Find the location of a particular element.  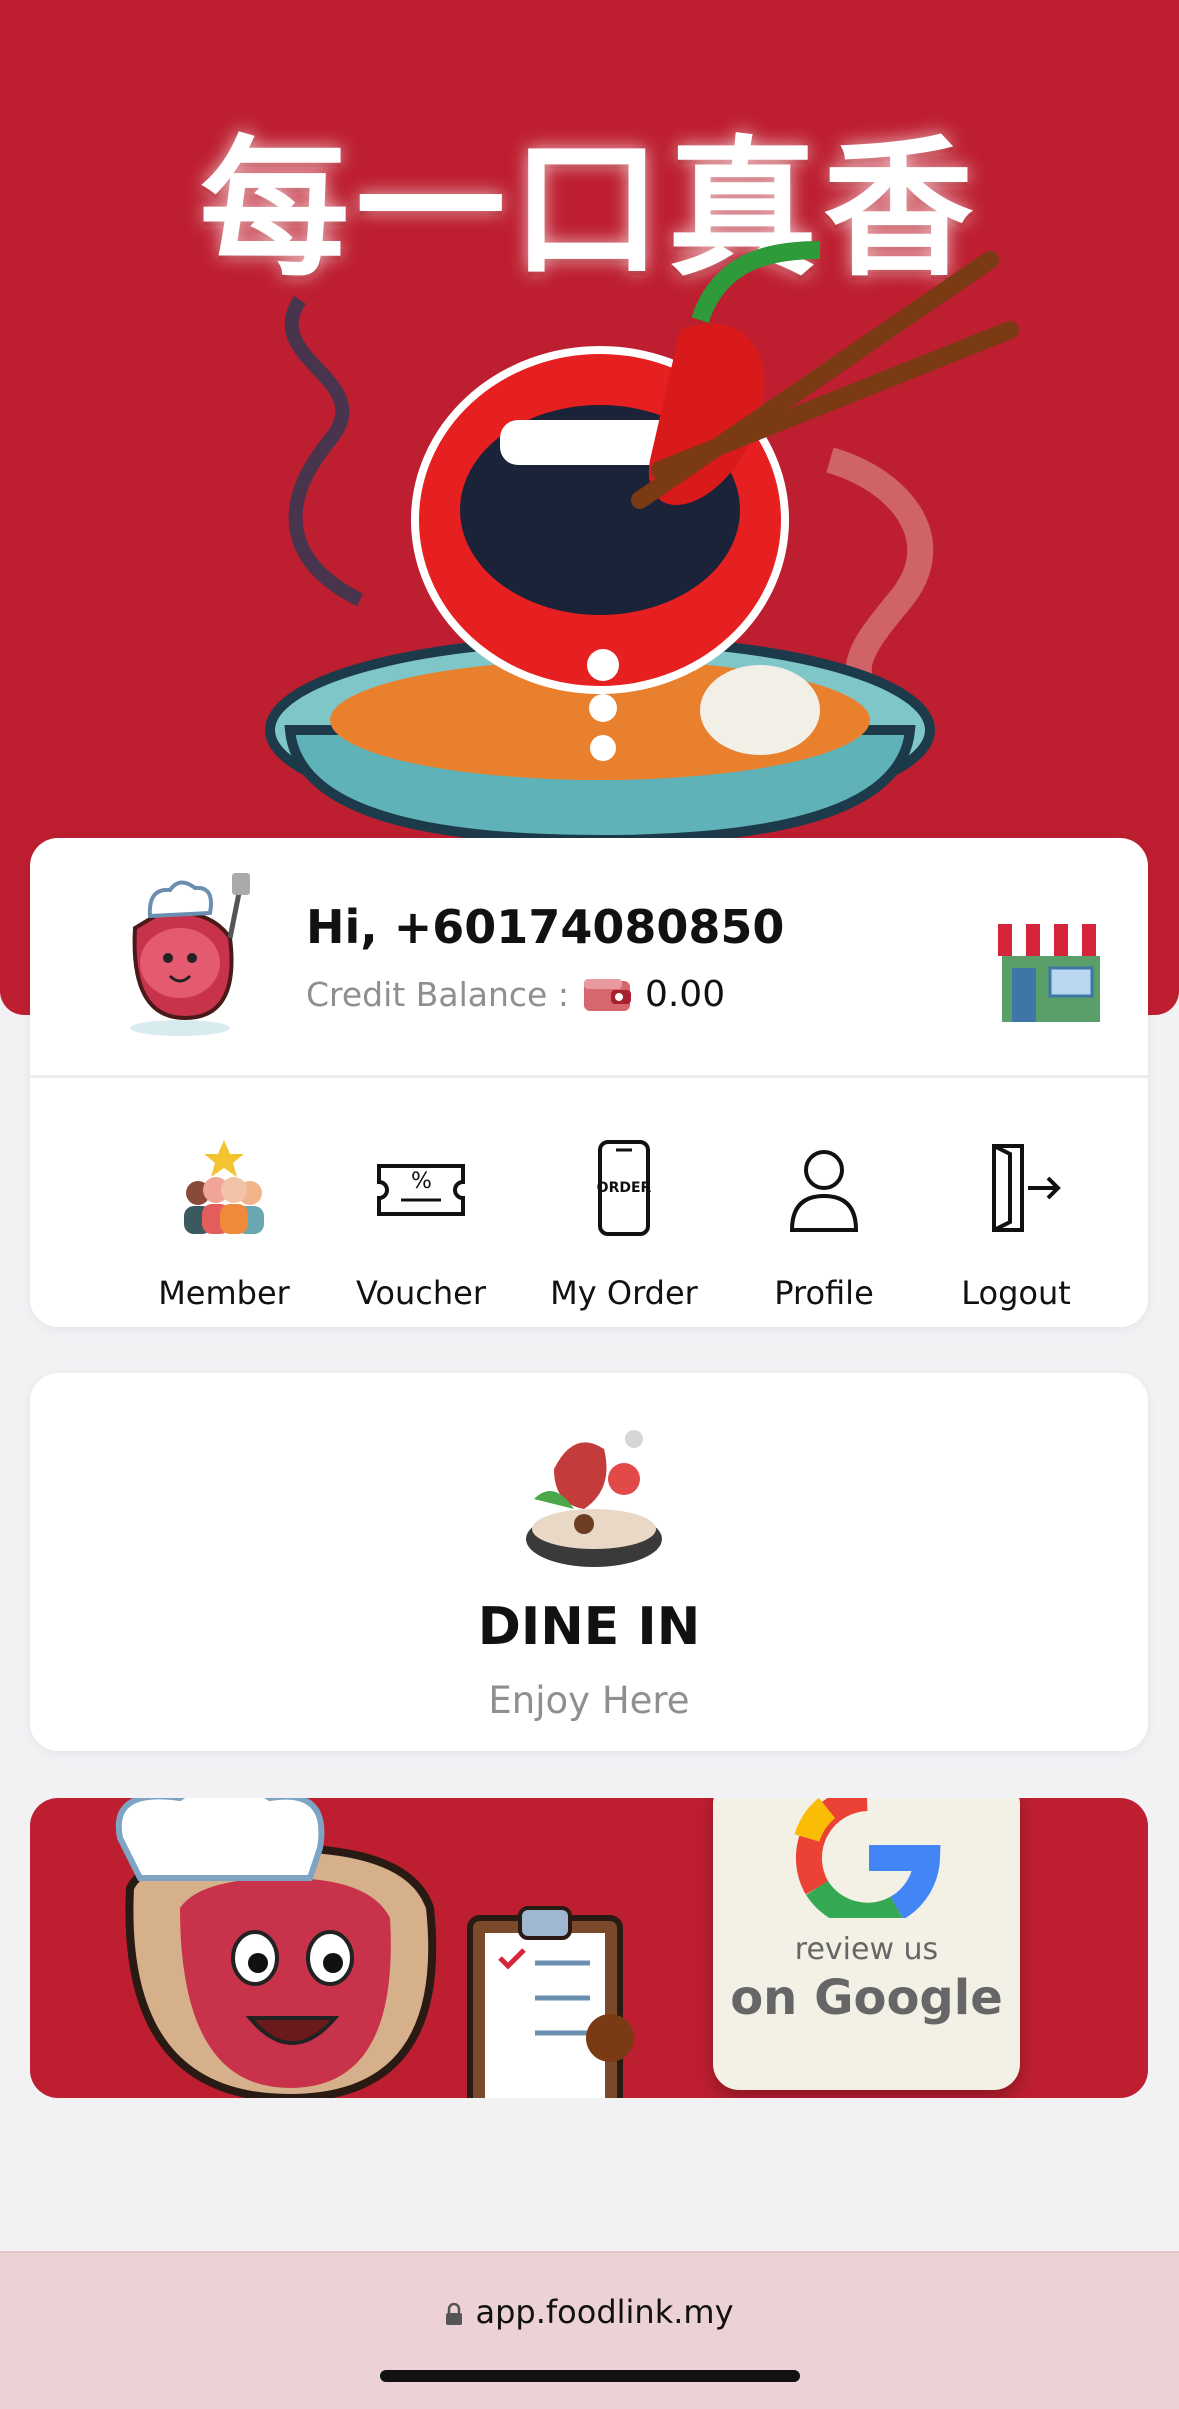

menu-label-member: Member is located at coordinates (224, 1293).